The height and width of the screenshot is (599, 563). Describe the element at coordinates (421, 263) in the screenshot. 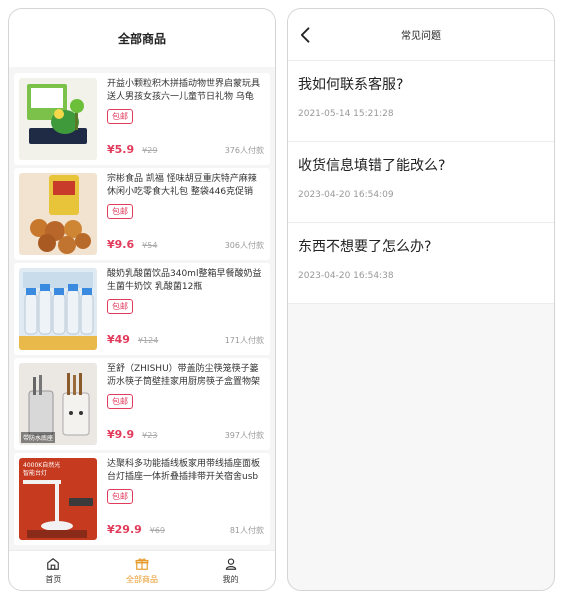

I see `faq-item: 东西不想要了怎么办? 2023-04-20 16:54:38` at that location.